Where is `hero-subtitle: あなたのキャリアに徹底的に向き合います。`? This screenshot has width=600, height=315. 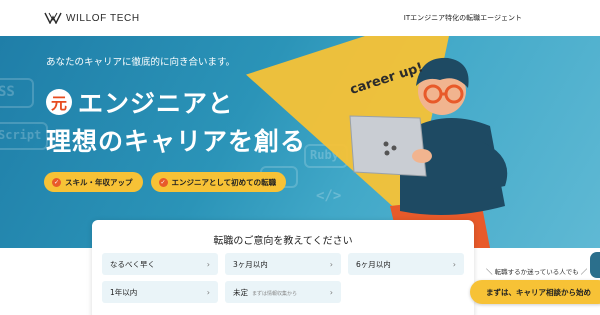 hero-subtitle: あなたのキャリアに徹底的に向き合います。 is located at coordinates (141, 62).